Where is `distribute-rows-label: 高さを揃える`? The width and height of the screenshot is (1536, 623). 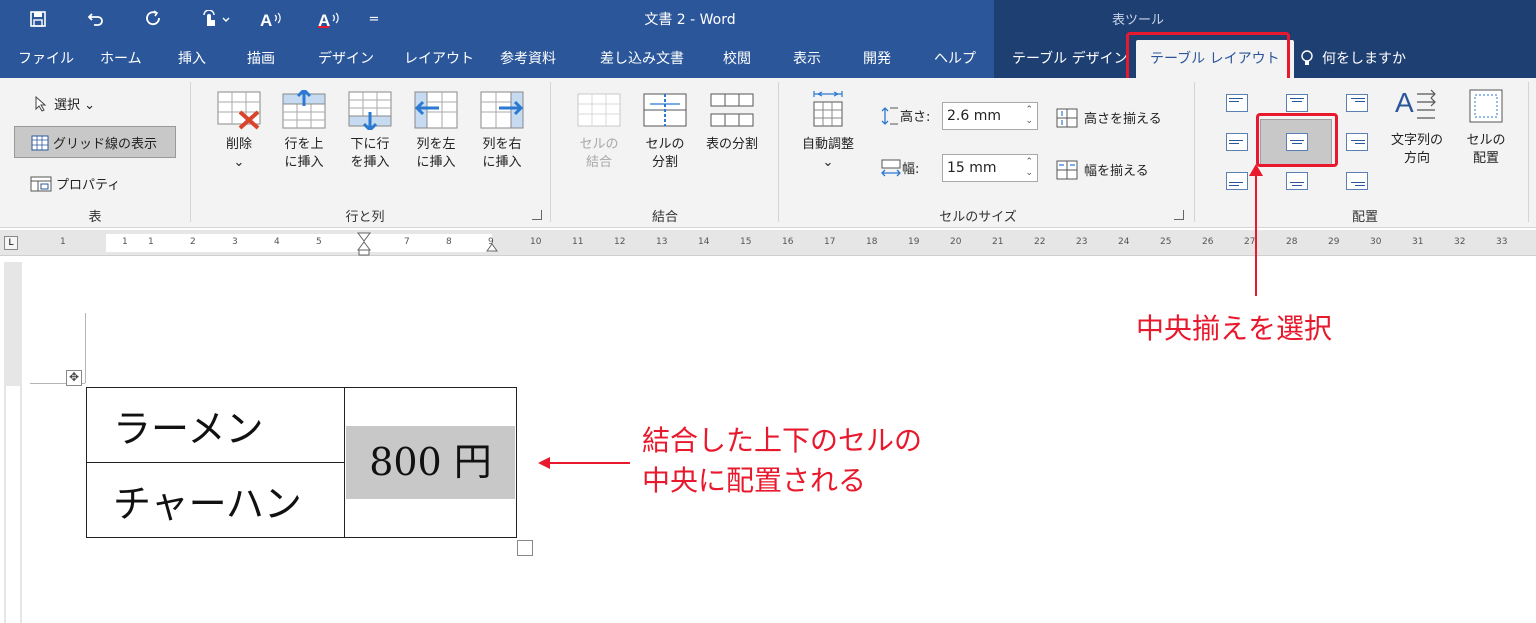 distribute-rows-label: 高さを揃える is located at coordinates (1123, 119).